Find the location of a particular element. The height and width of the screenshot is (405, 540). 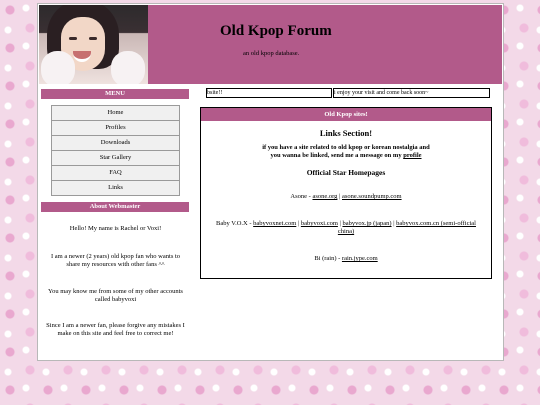

site-subtitle: an old kpop database. is located at coordinates (271, 53).